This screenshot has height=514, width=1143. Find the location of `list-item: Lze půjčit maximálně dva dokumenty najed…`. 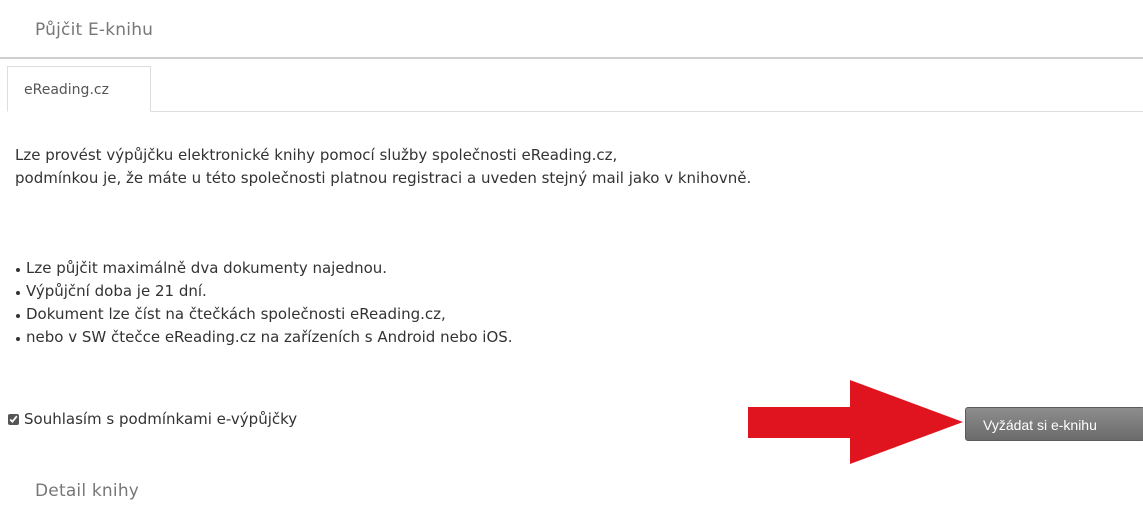

list-item: Lze půjčit maximálně dva dokumenty najed… is located at coordinates (264, 268).